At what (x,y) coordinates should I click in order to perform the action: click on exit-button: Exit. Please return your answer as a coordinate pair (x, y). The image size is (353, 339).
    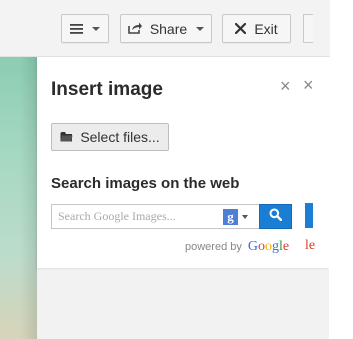
    Looking at the image, I should click on (256, 28).